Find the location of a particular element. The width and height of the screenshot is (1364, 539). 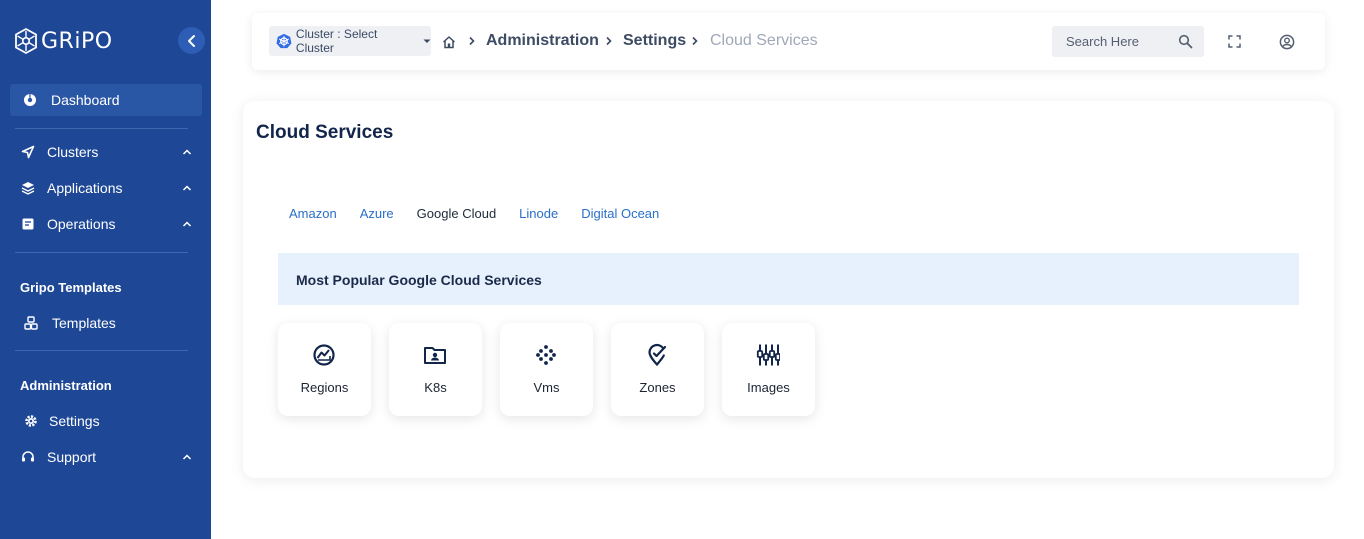

service-tile-label: Images is located at coordinates (768, 387).